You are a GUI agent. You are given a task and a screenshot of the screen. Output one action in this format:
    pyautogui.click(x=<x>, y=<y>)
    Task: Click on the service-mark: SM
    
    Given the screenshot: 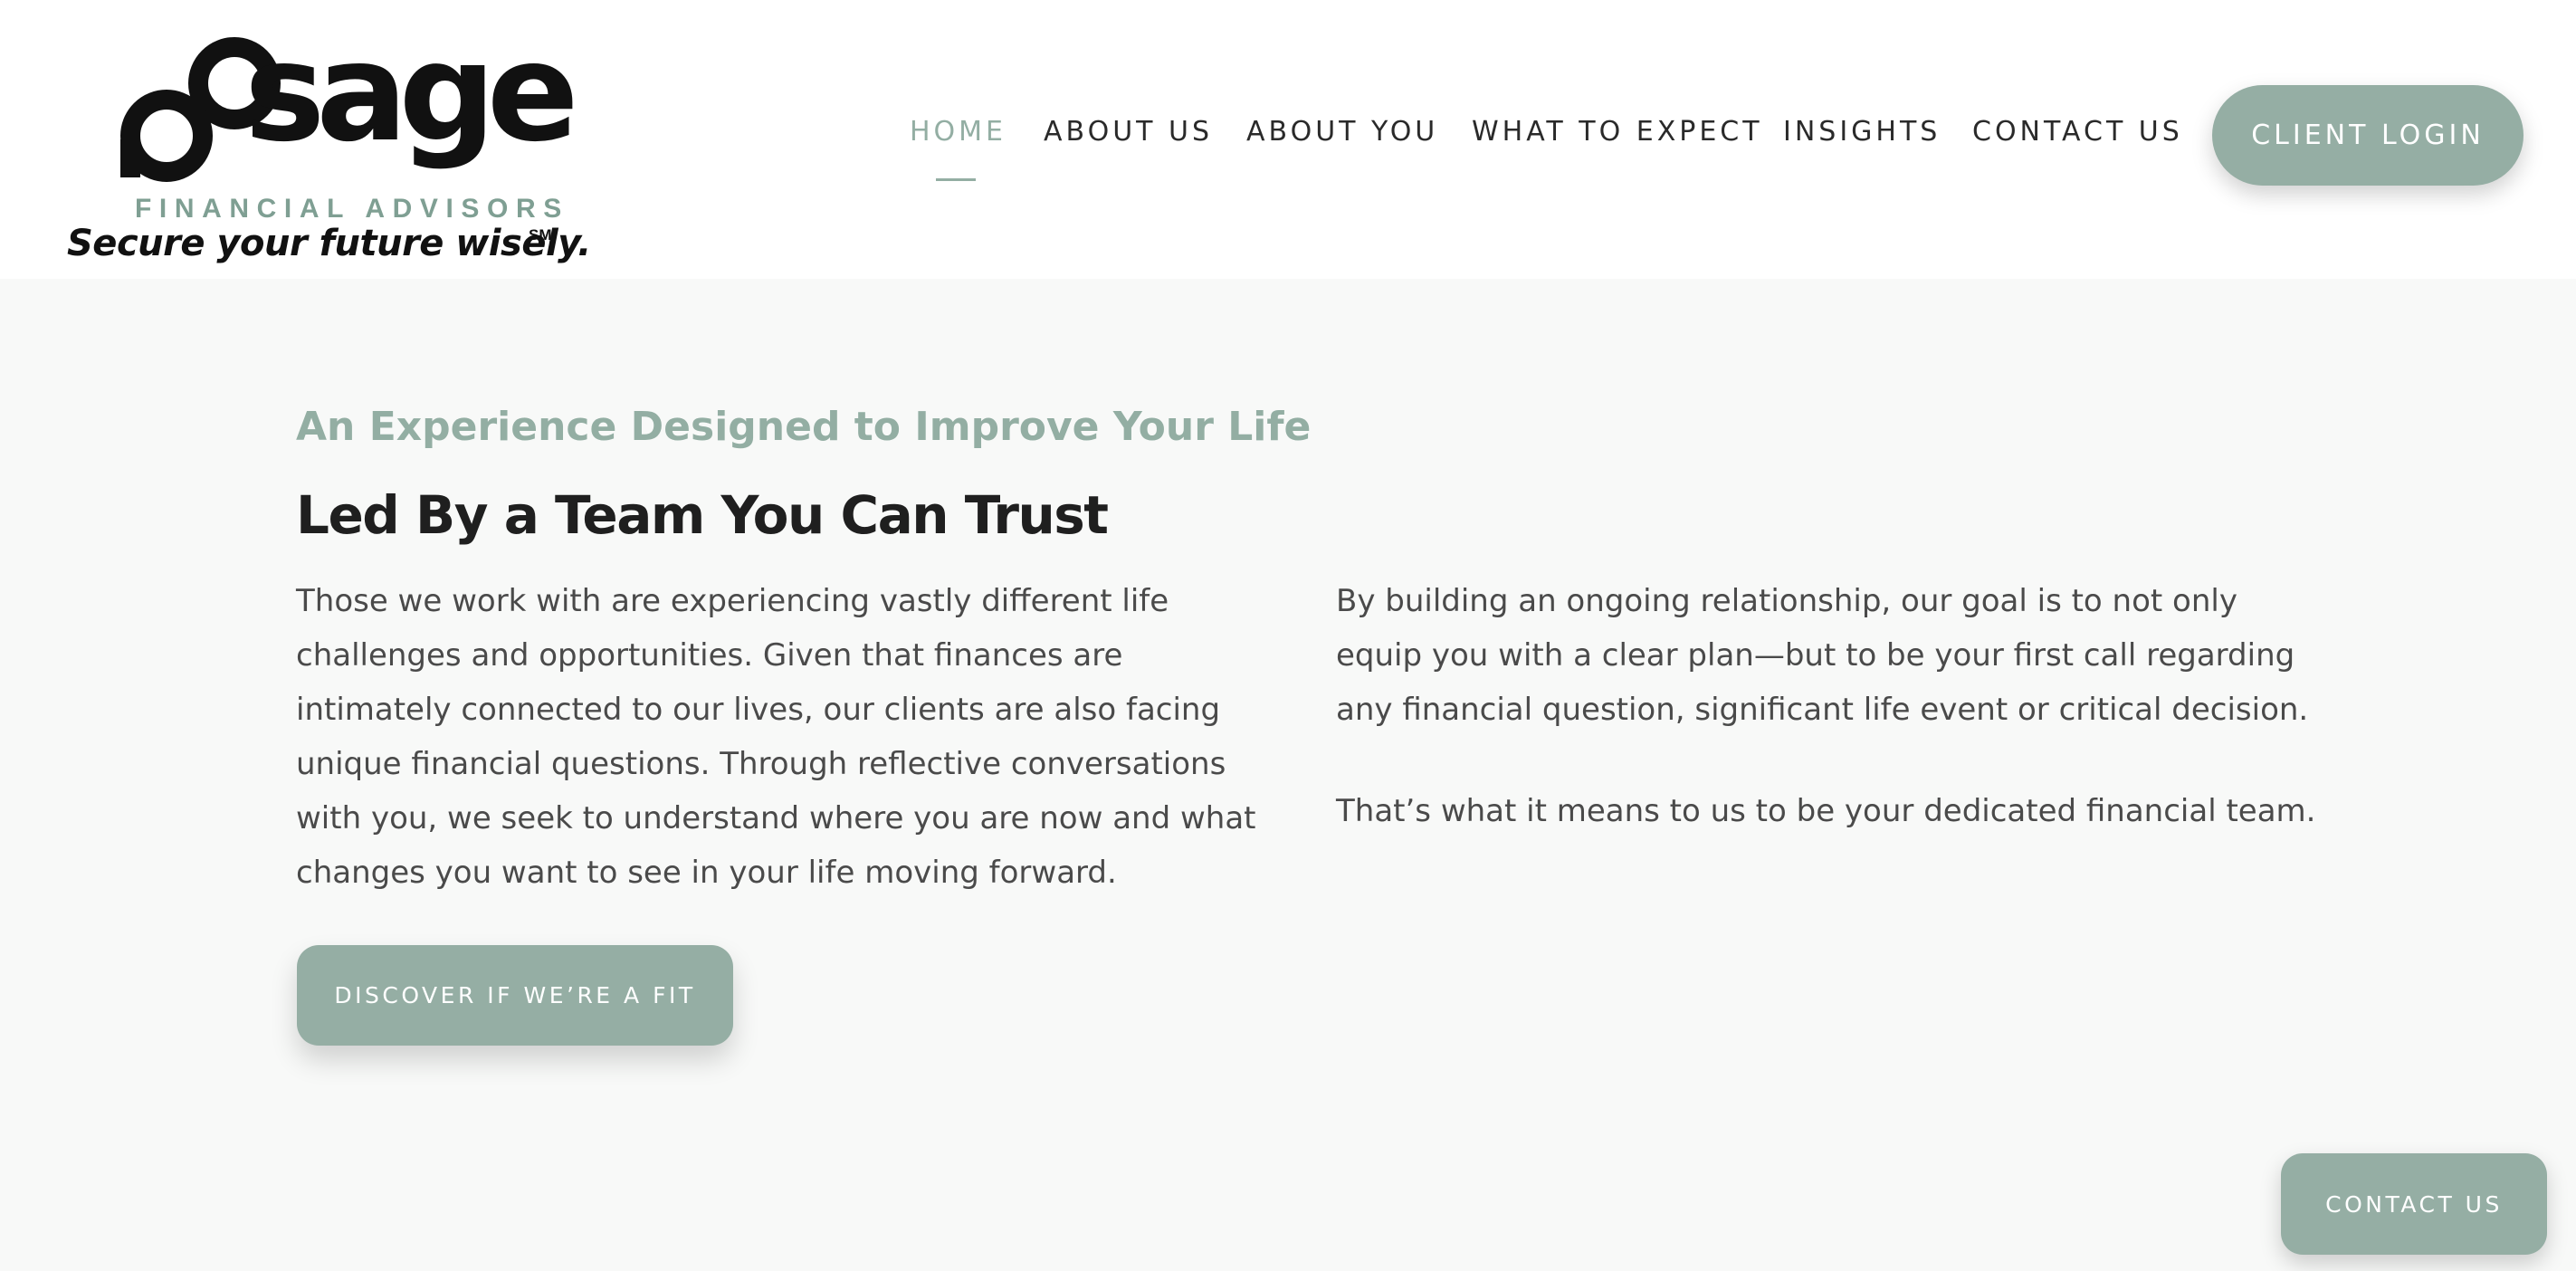 What is the action you would take?
    pyautogui.click(x=540, y=235)
    